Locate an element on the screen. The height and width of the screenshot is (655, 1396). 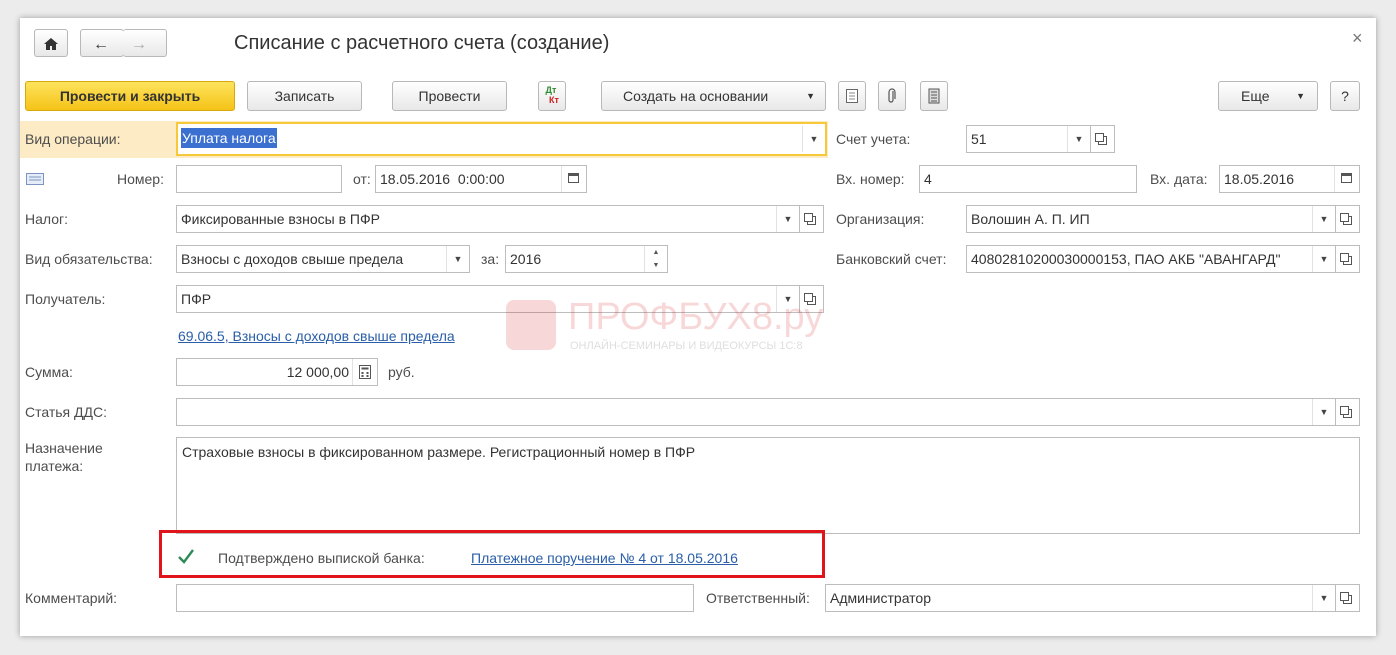
close-icon: × is located at coordinates (1357, 38).